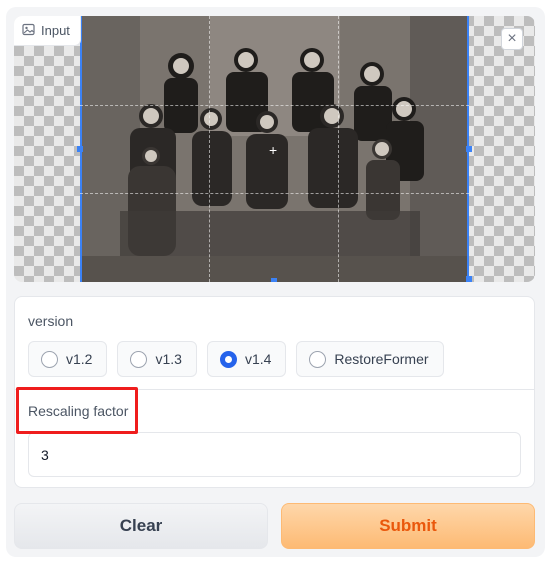 This screenshot has height=571, width=551. Describe the element at coordinates (228, 359) in the screenshot. I see `radio-checked-icon` at that location.